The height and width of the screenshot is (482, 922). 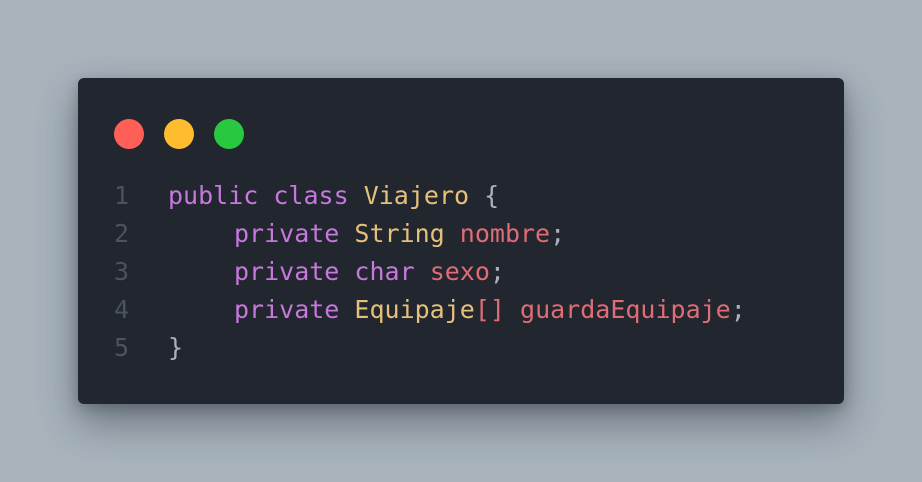 What do you see at coordinates (122, 309) in the screenshot?
I see `line-number: 4` at bounding box center [122, 309].